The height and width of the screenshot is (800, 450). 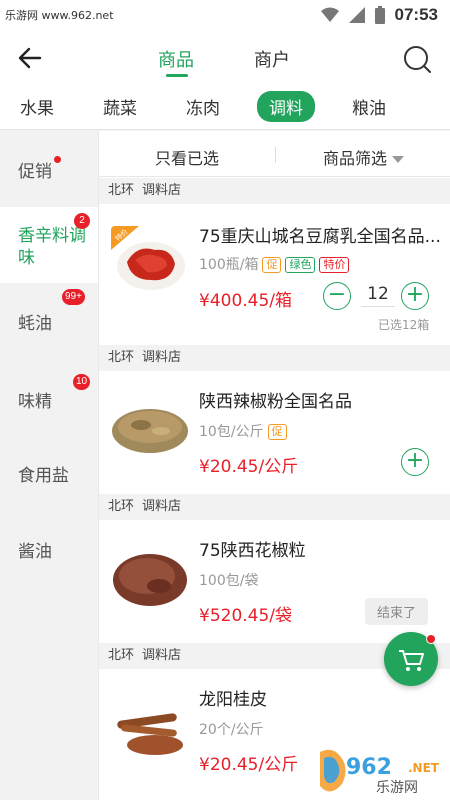 I want to click on product-name: 75陕西花椒粒, so click(x=252, y=551).